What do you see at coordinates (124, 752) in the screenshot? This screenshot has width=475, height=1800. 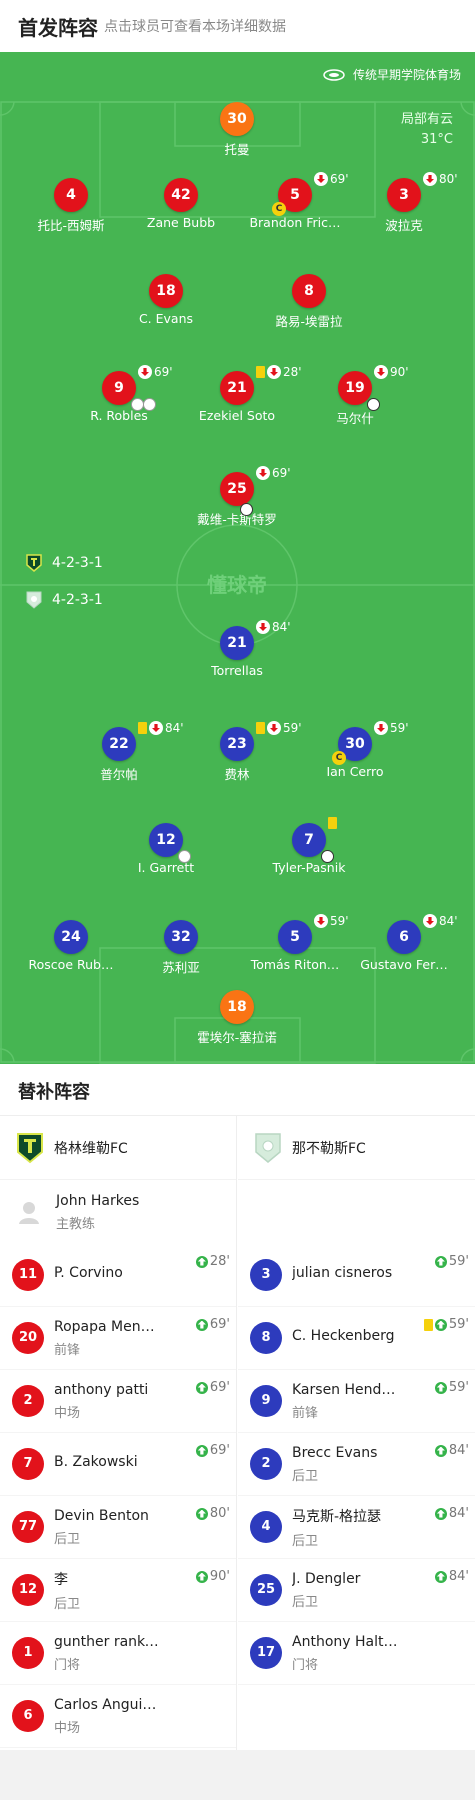 I see `player-away-22: 22 84' 普尔帕` at bounding box center [124, 752].